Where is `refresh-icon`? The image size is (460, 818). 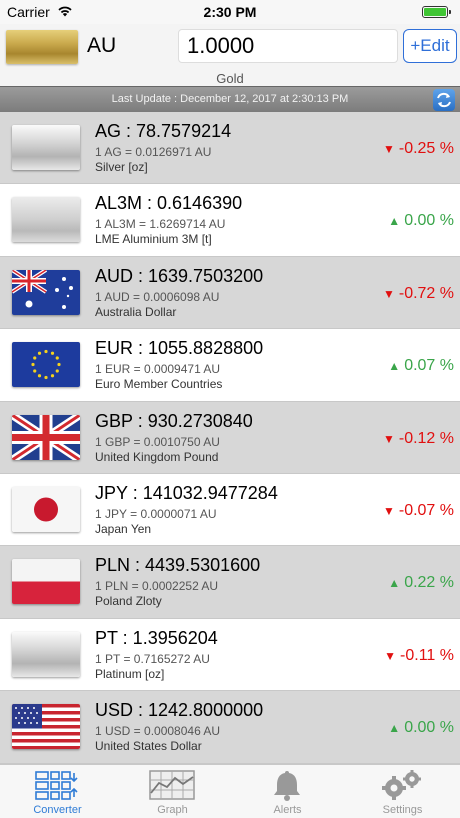 refresh-icon is located at coordinates (444, 100).